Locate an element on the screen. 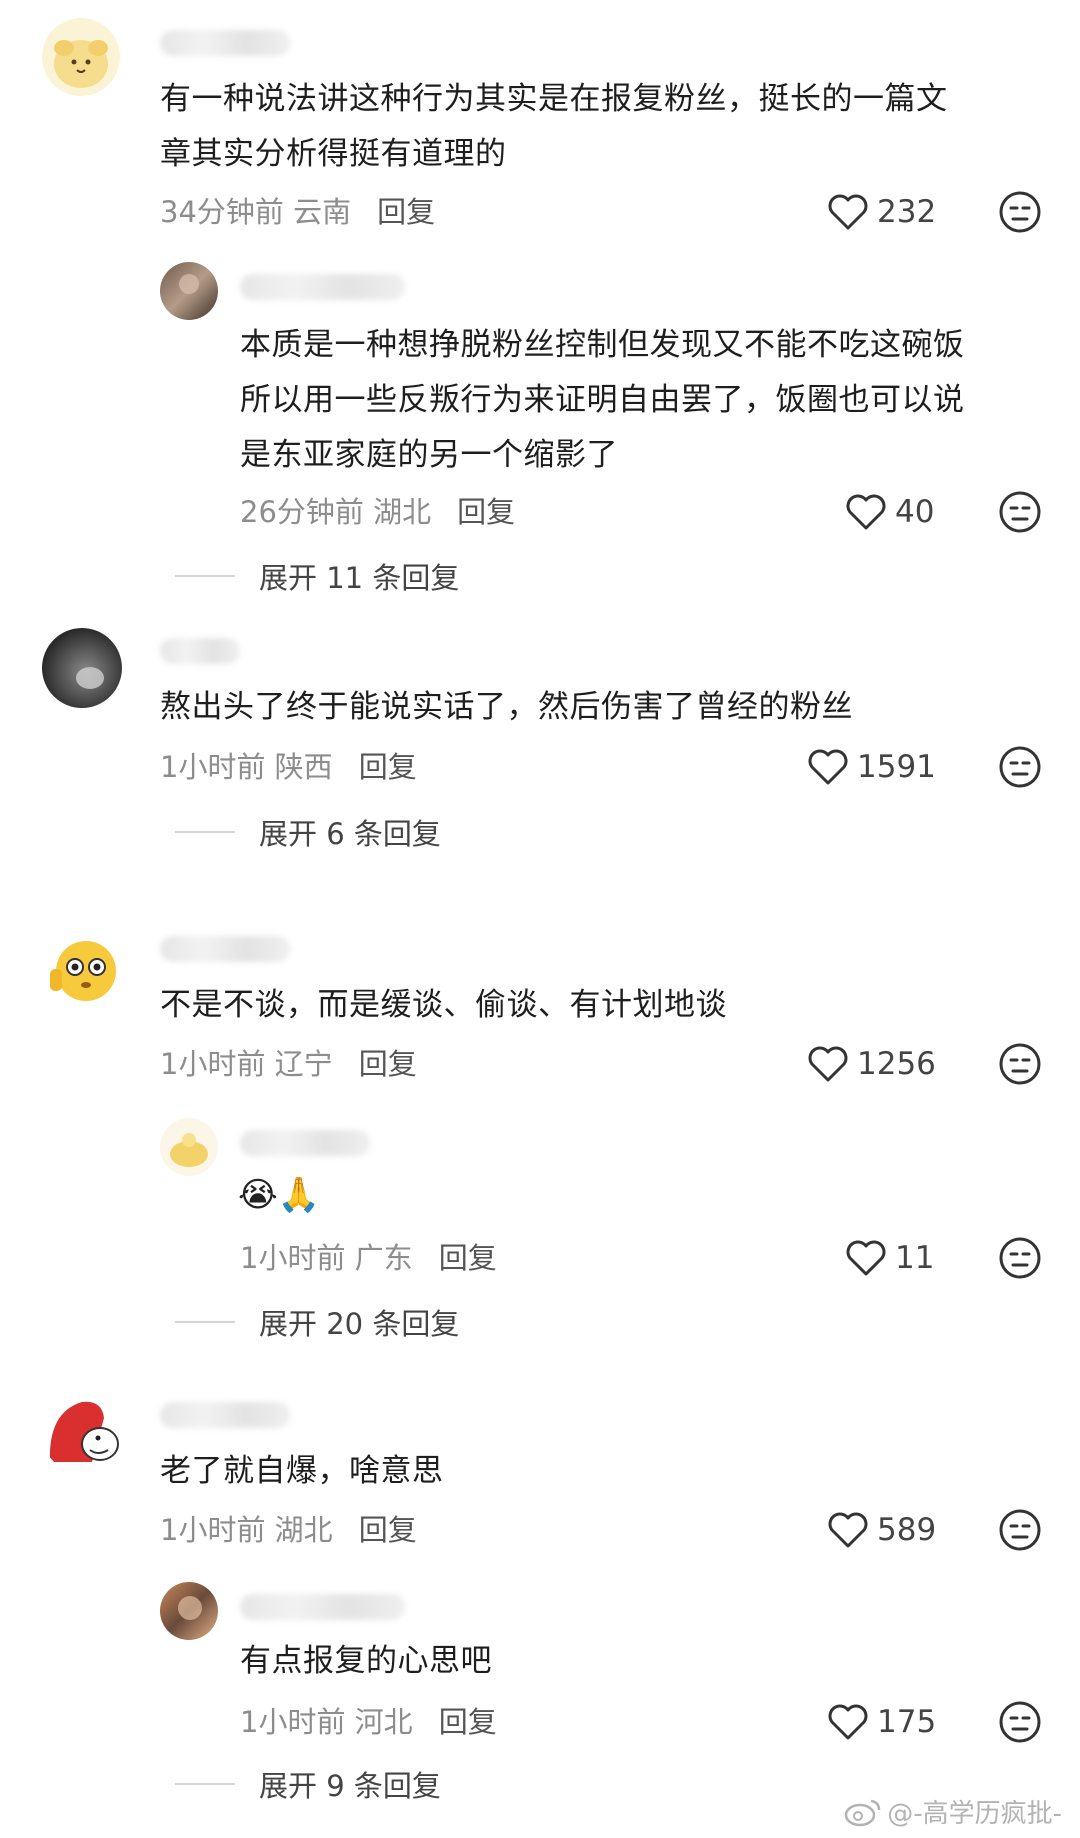 Image resolution: width=1080 pixels, height=1838 pixels. comment-text: 有一种说法讲这种行为其实是在报复粉丝，挺长的一篇文 章其实分析得挺有道理的 is located at coordinates (554, 126).